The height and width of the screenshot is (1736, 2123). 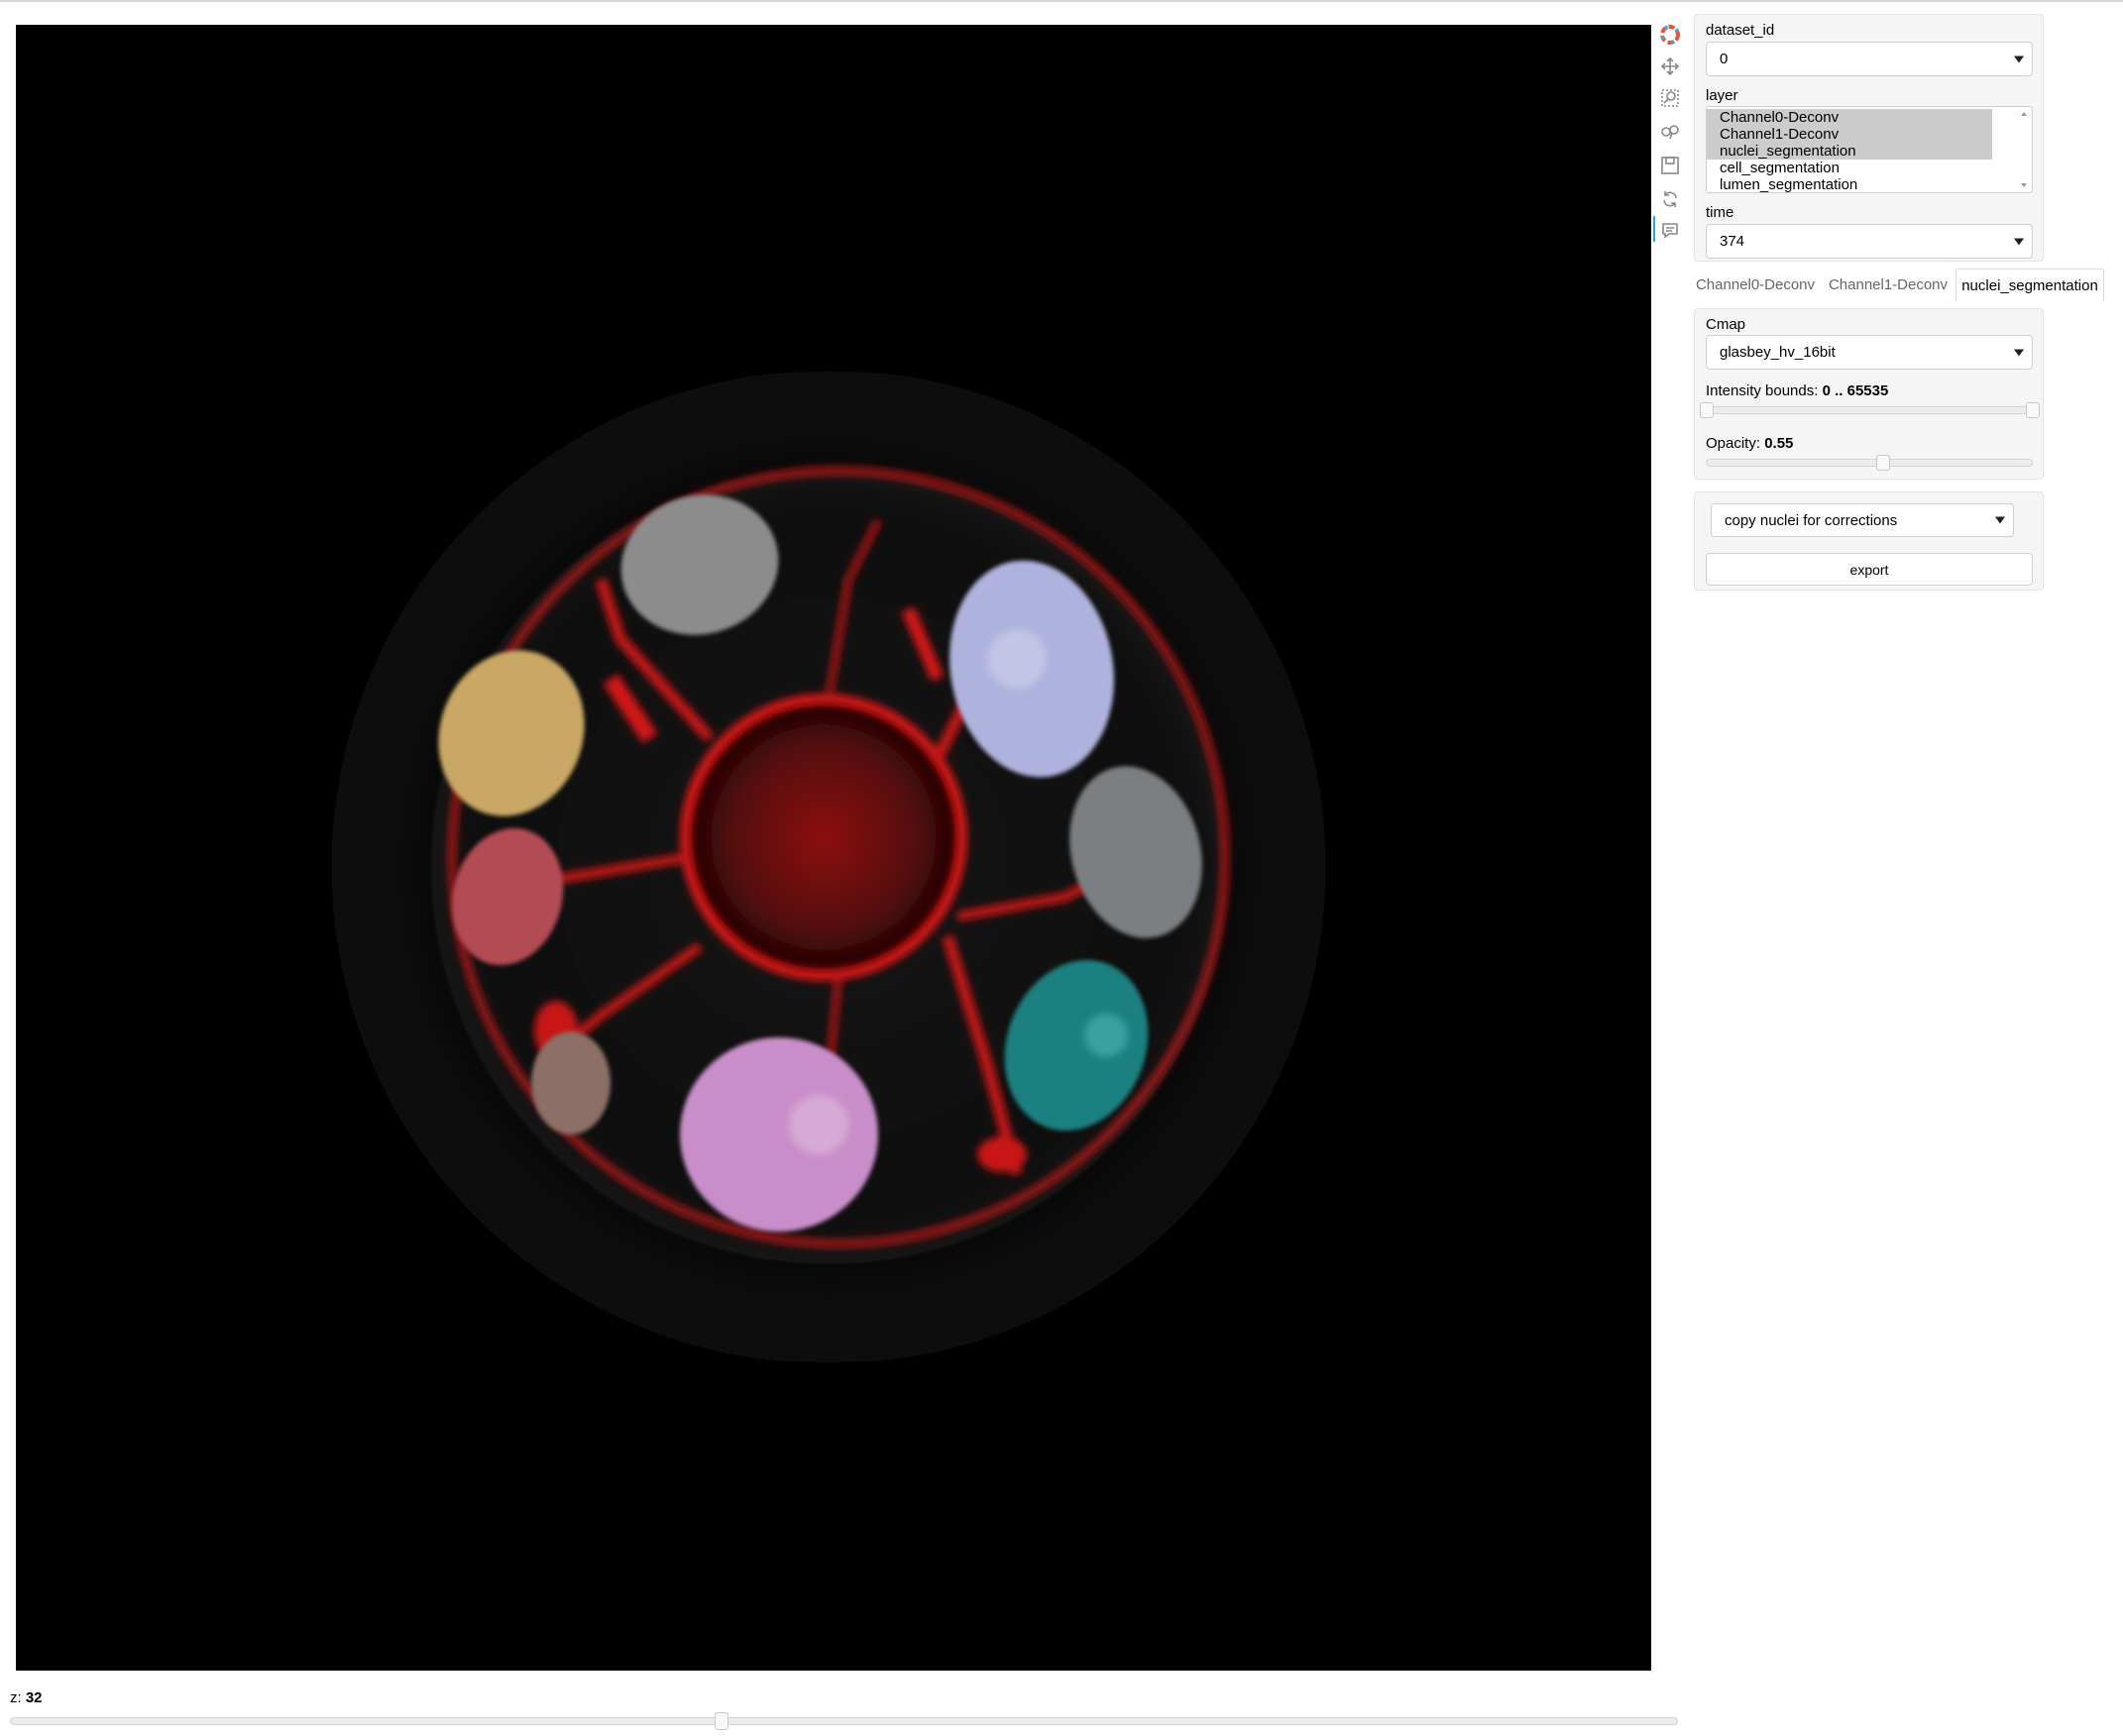 I want to click on tab-channel0: Channel0-Deconv, so click(x=1755, y=285).